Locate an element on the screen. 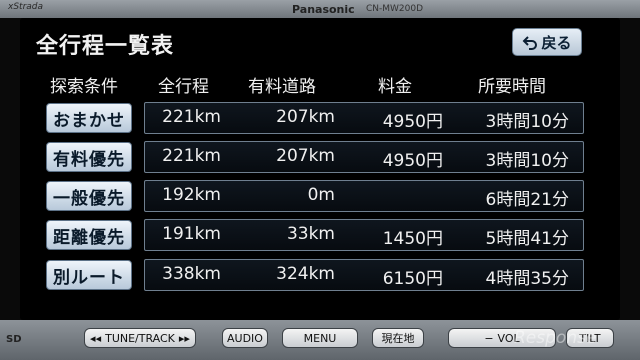 The width and height of the screenshot is (640, 360). time-cell: 4時間35分 is located at coordinates (527, 279).